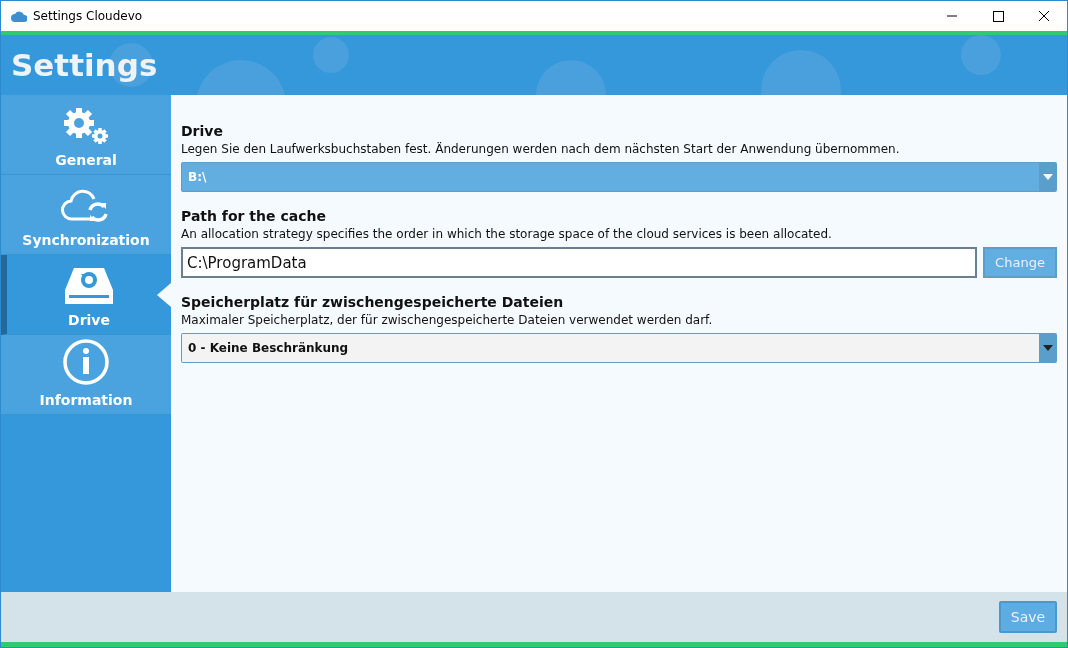 This screenshot has height=648, width=1068. Describe the element at coordinates (541, 149) in the screenshot. I see `section-description: Legen Sie den Laufwerksbuchstaben fest. Änderungen werden nach dem nächsten Start der Anwendung übernommen.` at that location.